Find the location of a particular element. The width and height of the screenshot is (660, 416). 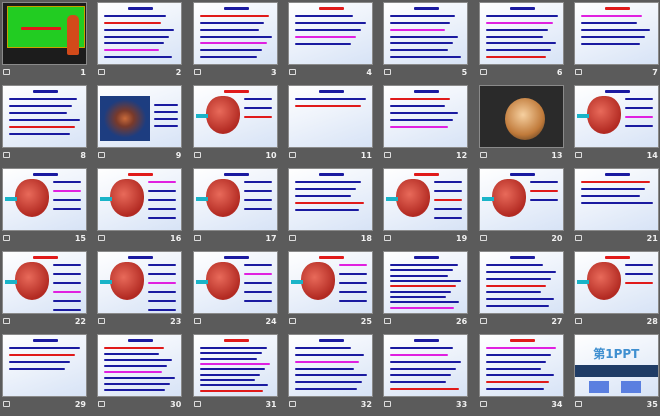

slide-thumbnail-cell: 12 is located at coordinates (426, 126).